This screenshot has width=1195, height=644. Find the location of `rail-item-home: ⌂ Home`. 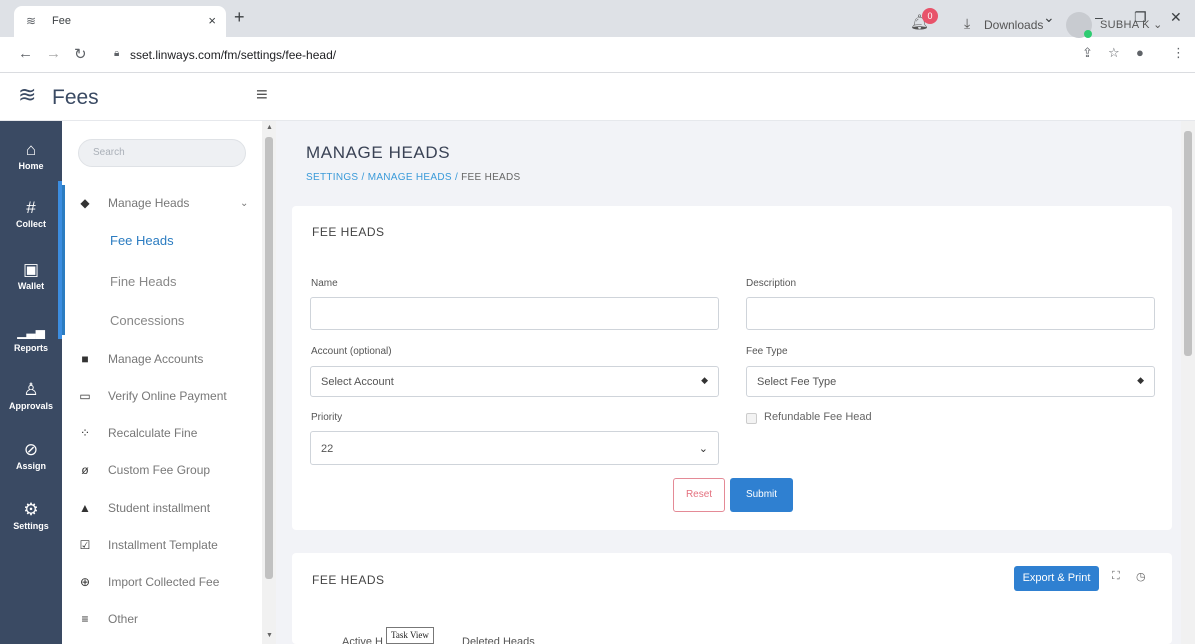

rail-item-home: ⌂ Home is located at coordinates (31, 155).